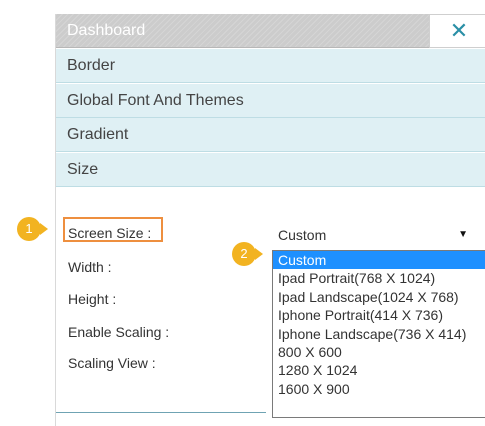  Describe the element at coordinates (379, 297) in the screenshot. I see `dropdown-option-ipad-landscape: Ipad Landscape(1024 X 768)` at that location.